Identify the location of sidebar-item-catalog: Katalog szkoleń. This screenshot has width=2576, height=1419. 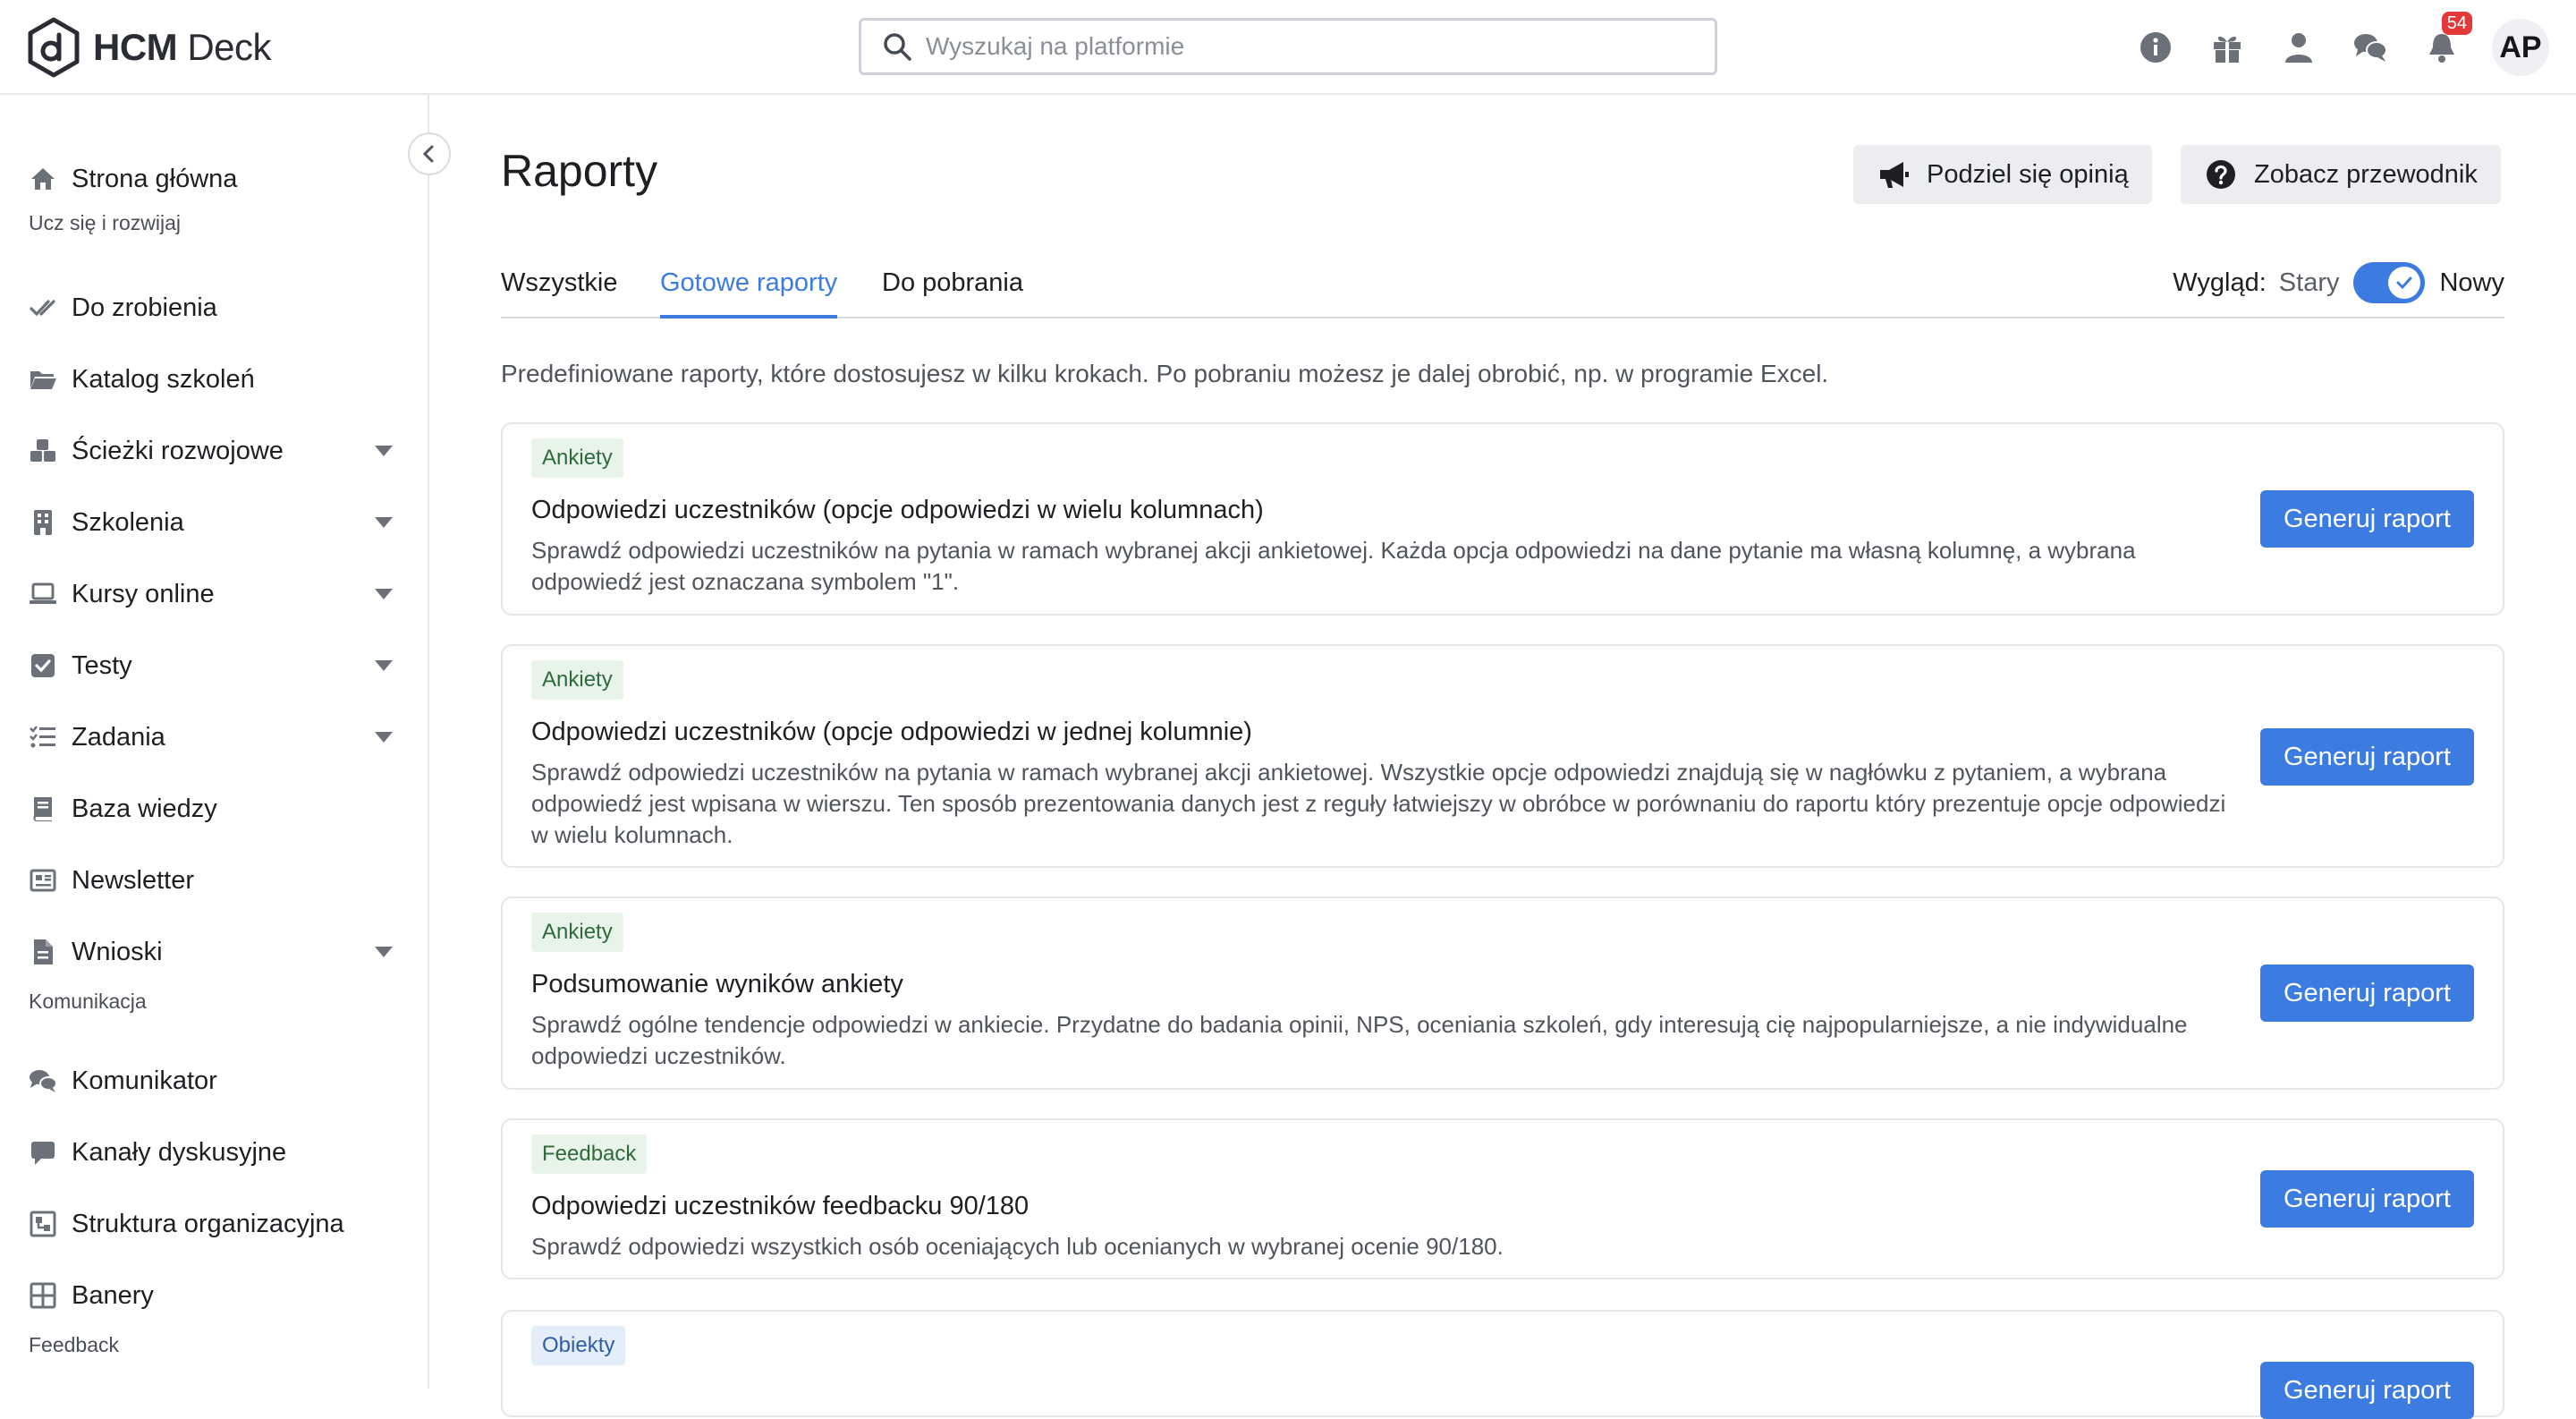
(214, 379).